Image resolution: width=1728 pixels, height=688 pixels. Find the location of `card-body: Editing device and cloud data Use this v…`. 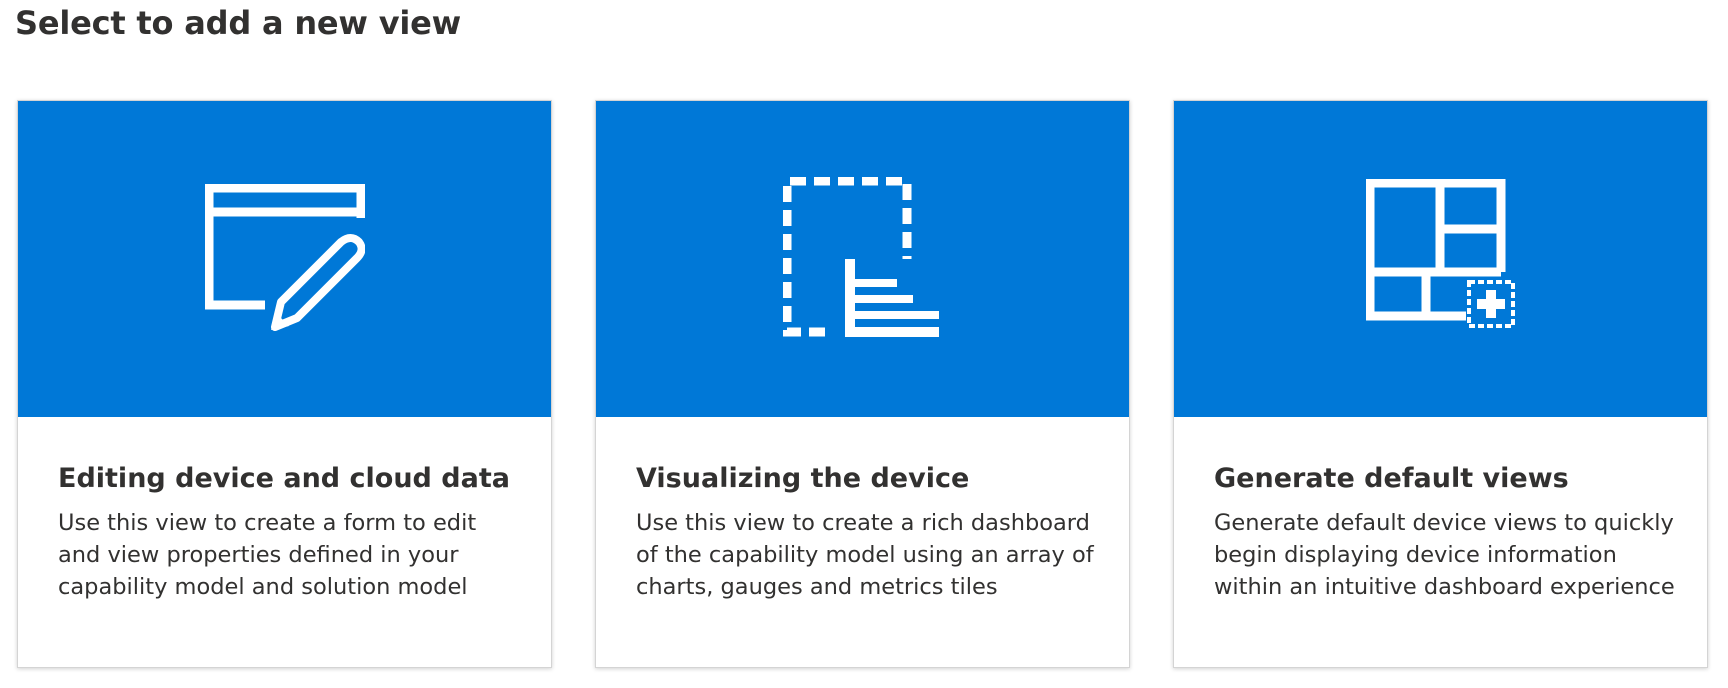

card-body: Editing device and cloud data Use this v… is located at coordinates (284, 510).